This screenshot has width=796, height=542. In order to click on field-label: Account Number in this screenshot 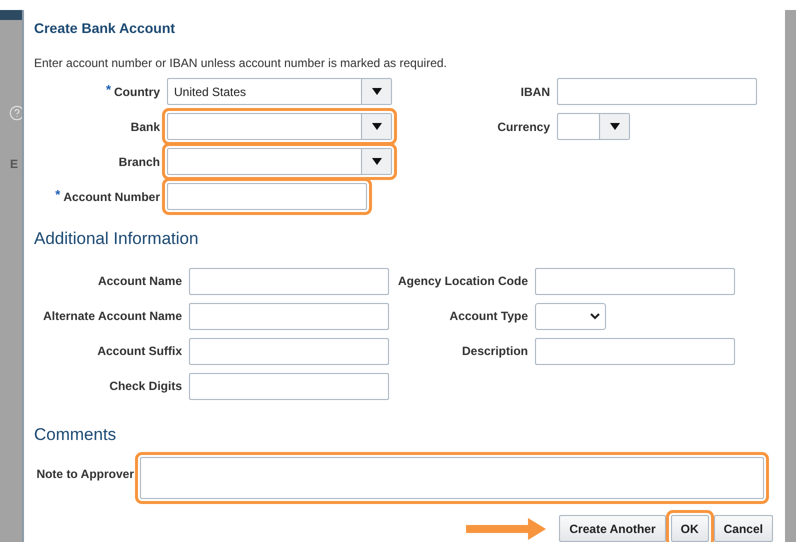, I will do `click(111, 197)`.